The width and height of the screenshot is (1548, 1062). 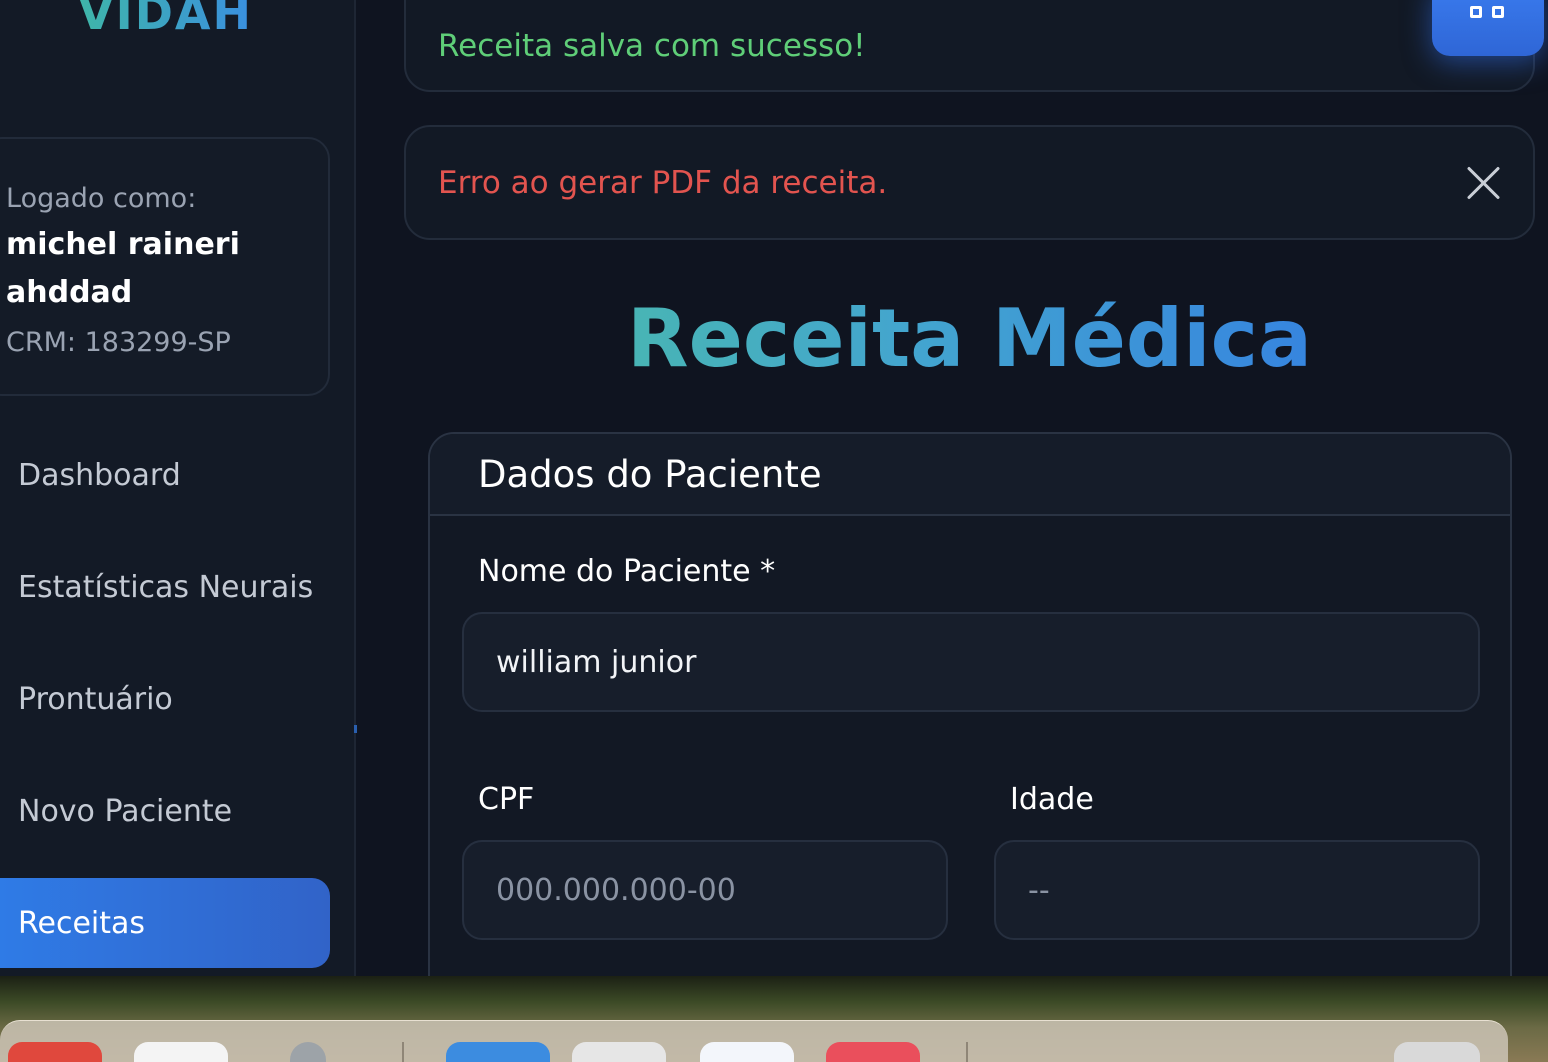 I want to click on music-icon, so click(x=873, y=1052).